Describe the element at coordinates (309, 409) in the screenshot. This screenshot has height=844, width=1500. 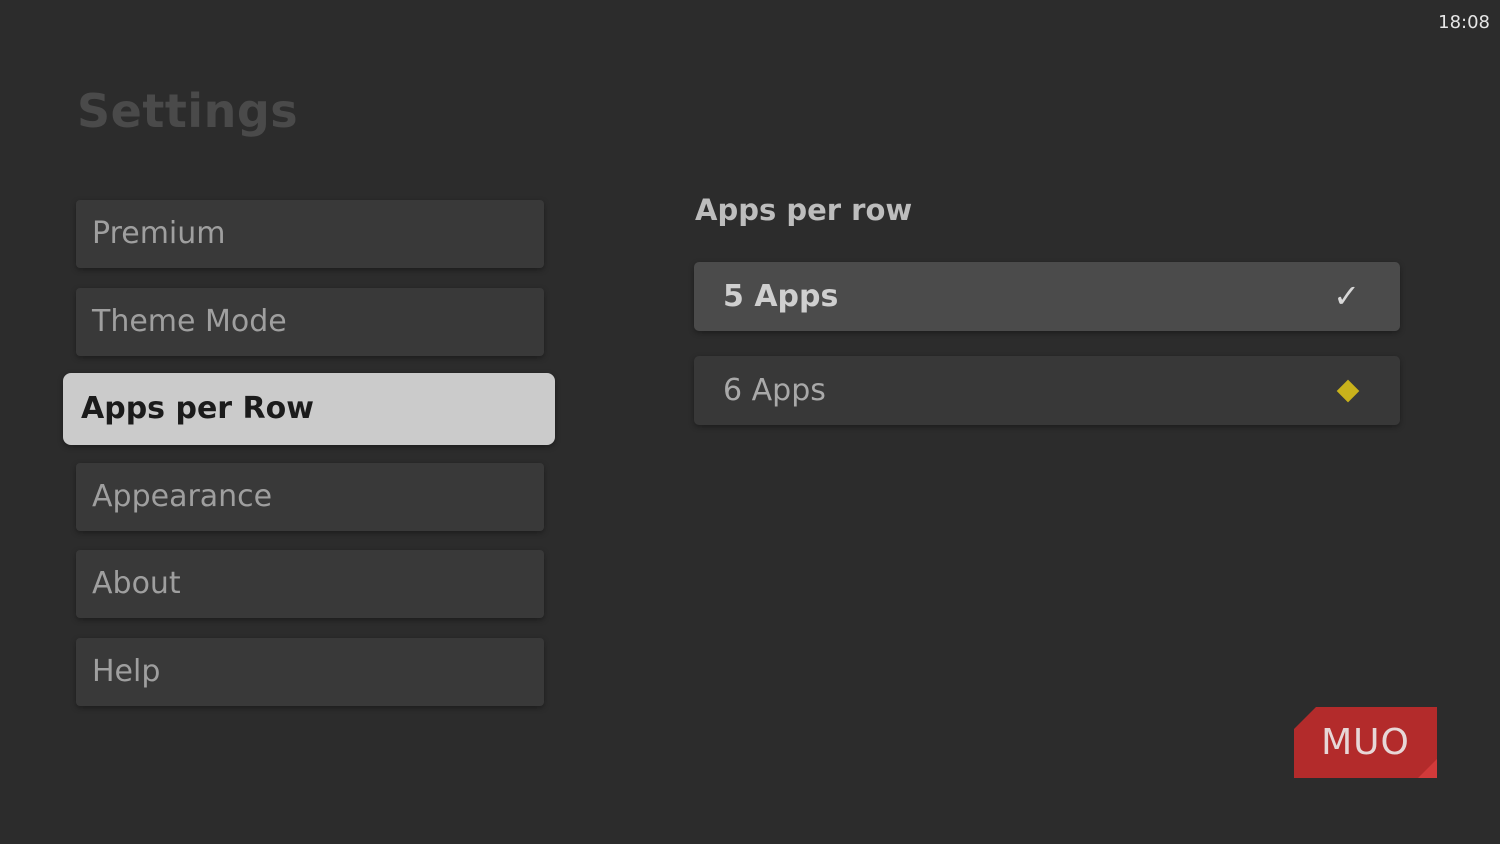
I see `menu-item-apps-per-row: Apps per Row` at that location.